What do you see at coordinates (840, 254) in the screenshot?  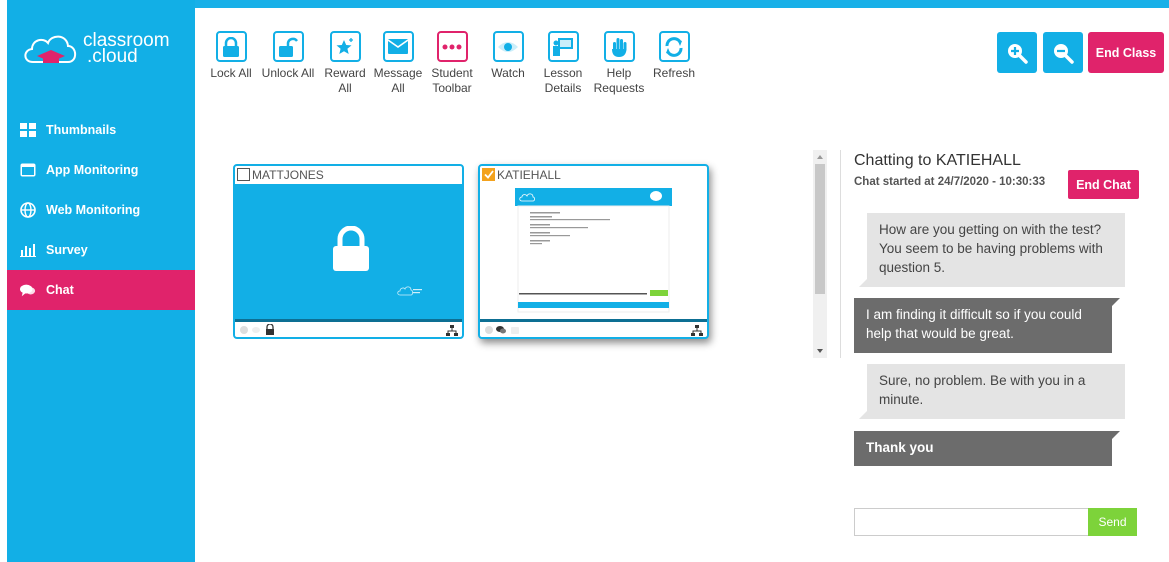 I see `panel-divider` at bounding box center [840, 254].